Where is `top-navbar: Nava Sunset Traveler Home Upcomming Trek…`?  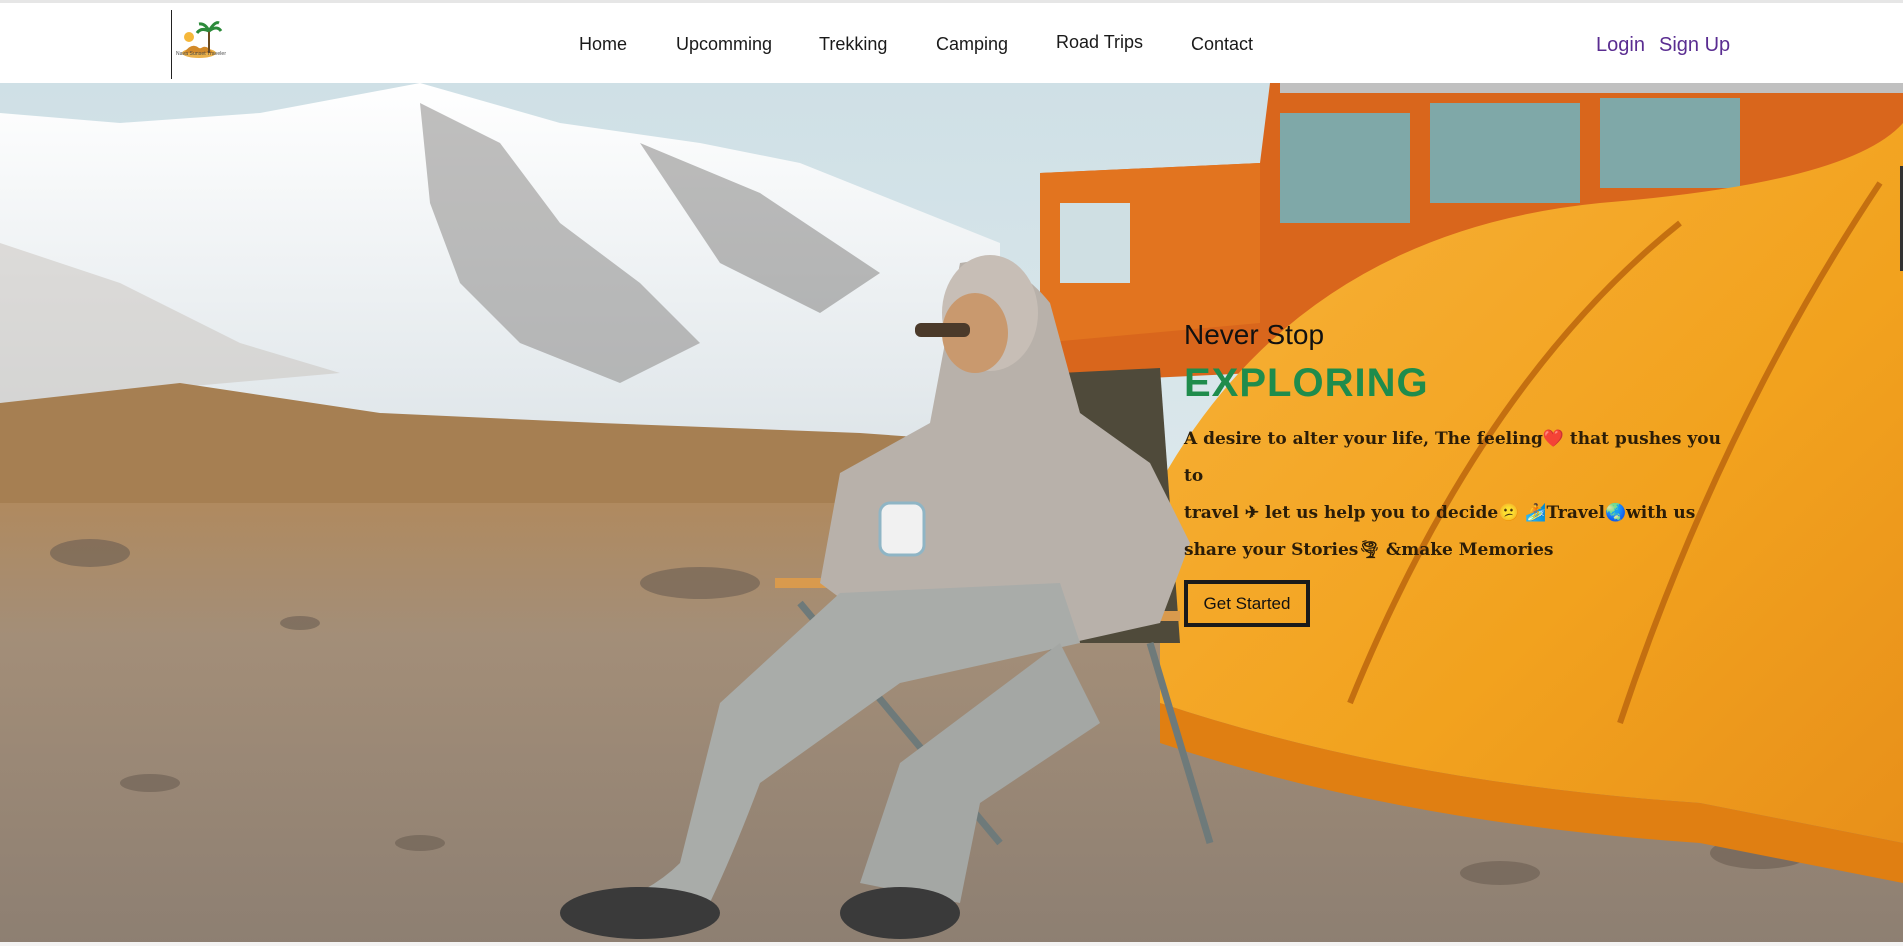
top-navbar: Nava Sunset Traveler Home Upcomming Trek… is located at coordinates (951, 41).